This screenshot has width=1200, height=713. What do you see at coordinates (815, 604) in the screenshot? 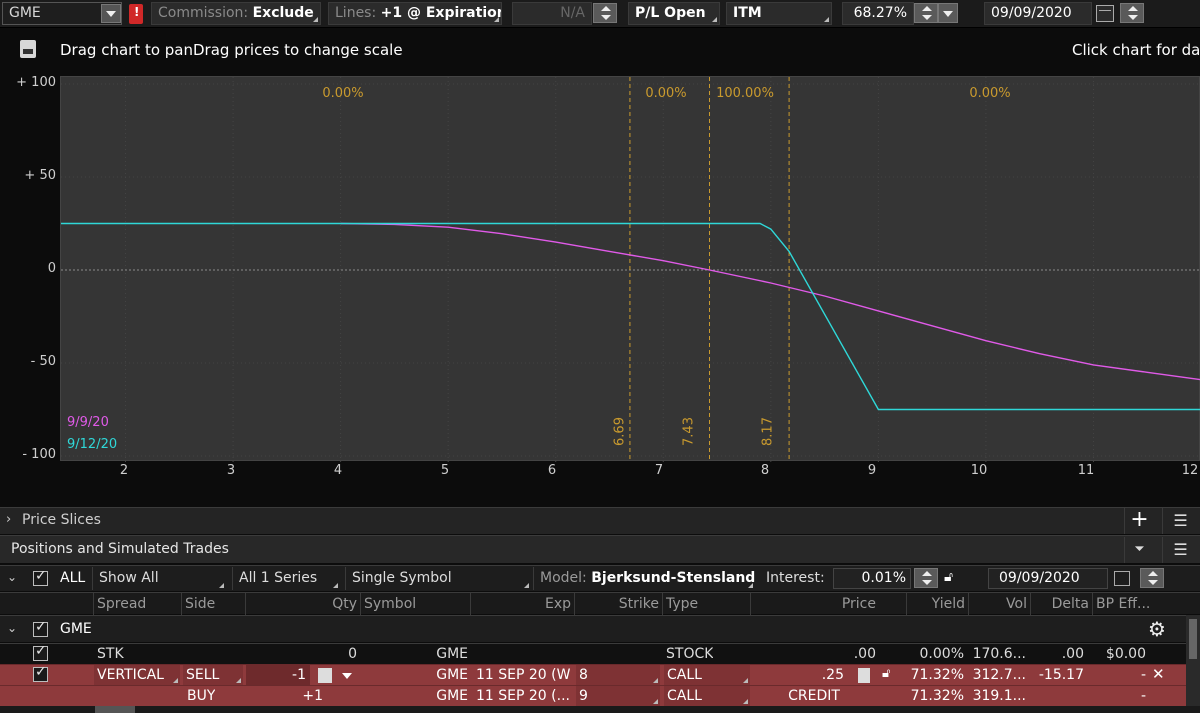
I see `col-price: Price` at bounding box center [815, 604].